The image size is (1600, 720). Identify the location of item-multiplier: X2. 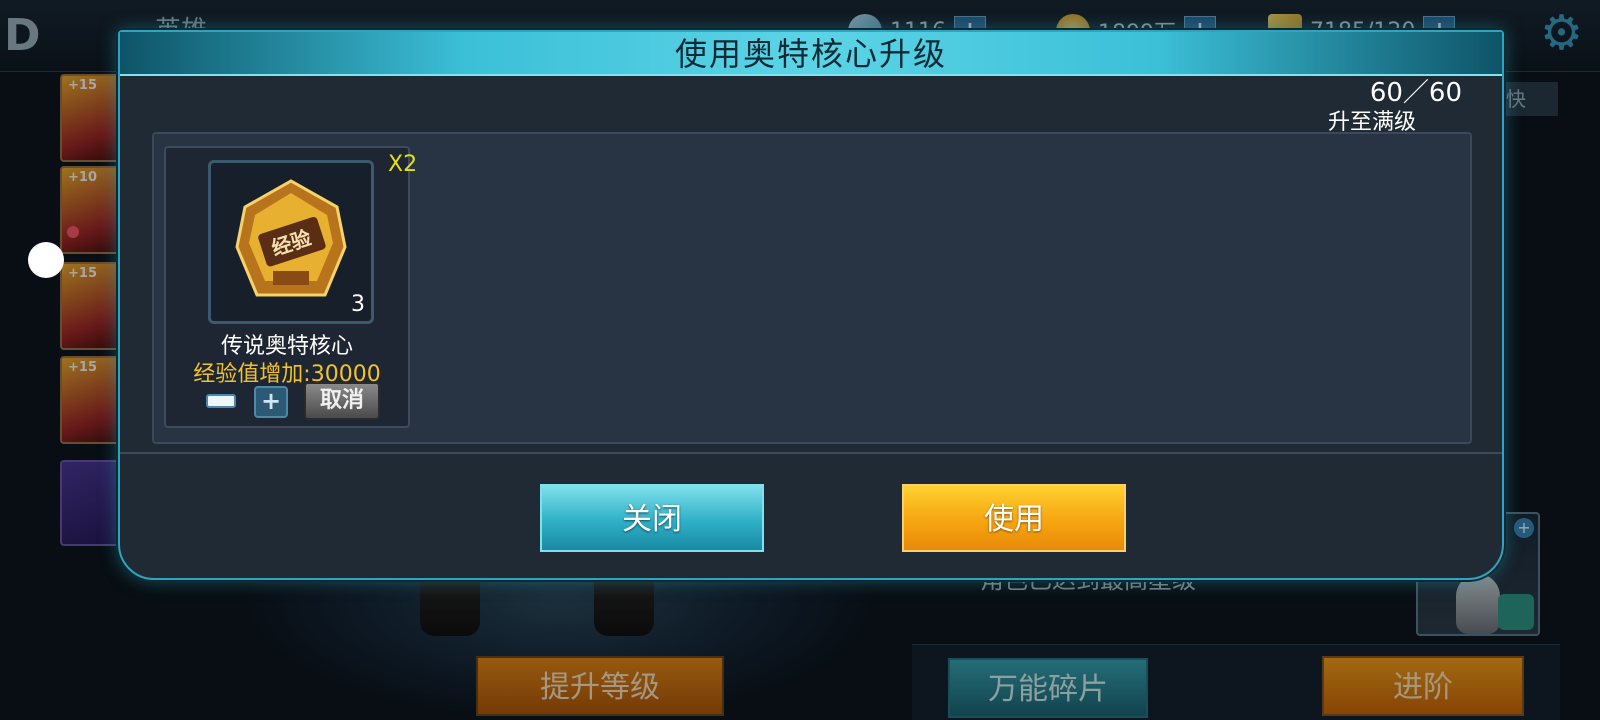
(403, 164).